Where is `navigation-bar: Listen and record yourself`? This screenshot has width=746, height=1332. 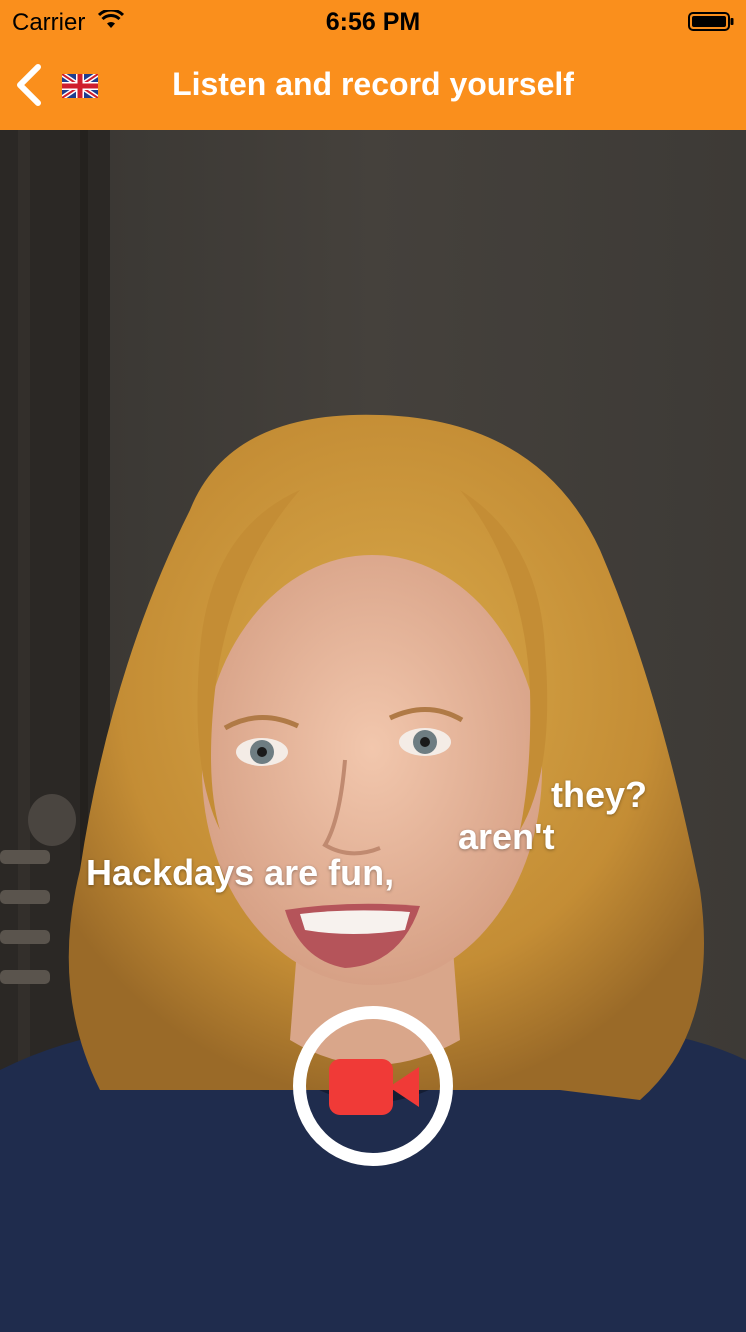
navigation-bar: Listen and record yourself is located at coordinates (373, 86).